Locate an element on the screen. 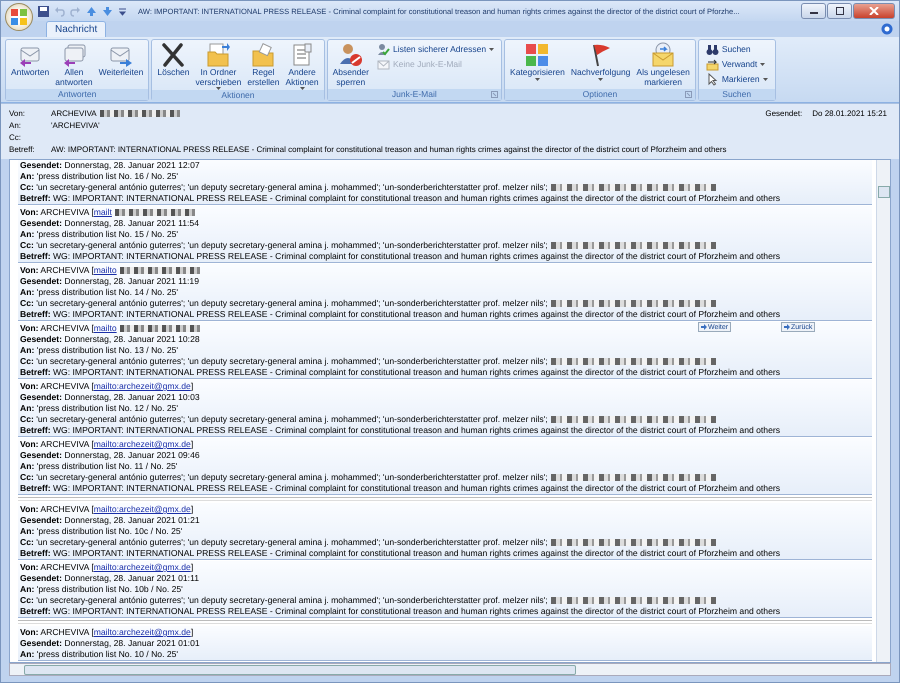 The height and width of the screenshot is (683, 900). message-line: Gesendet: Donnerstag, 28. Januar 2021 10:28 is located at coordinates (110, 339).